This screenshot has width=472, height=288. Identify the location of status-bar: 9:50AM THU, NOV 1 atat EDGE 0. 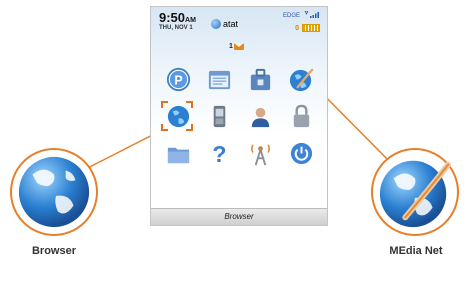
(239, 23).